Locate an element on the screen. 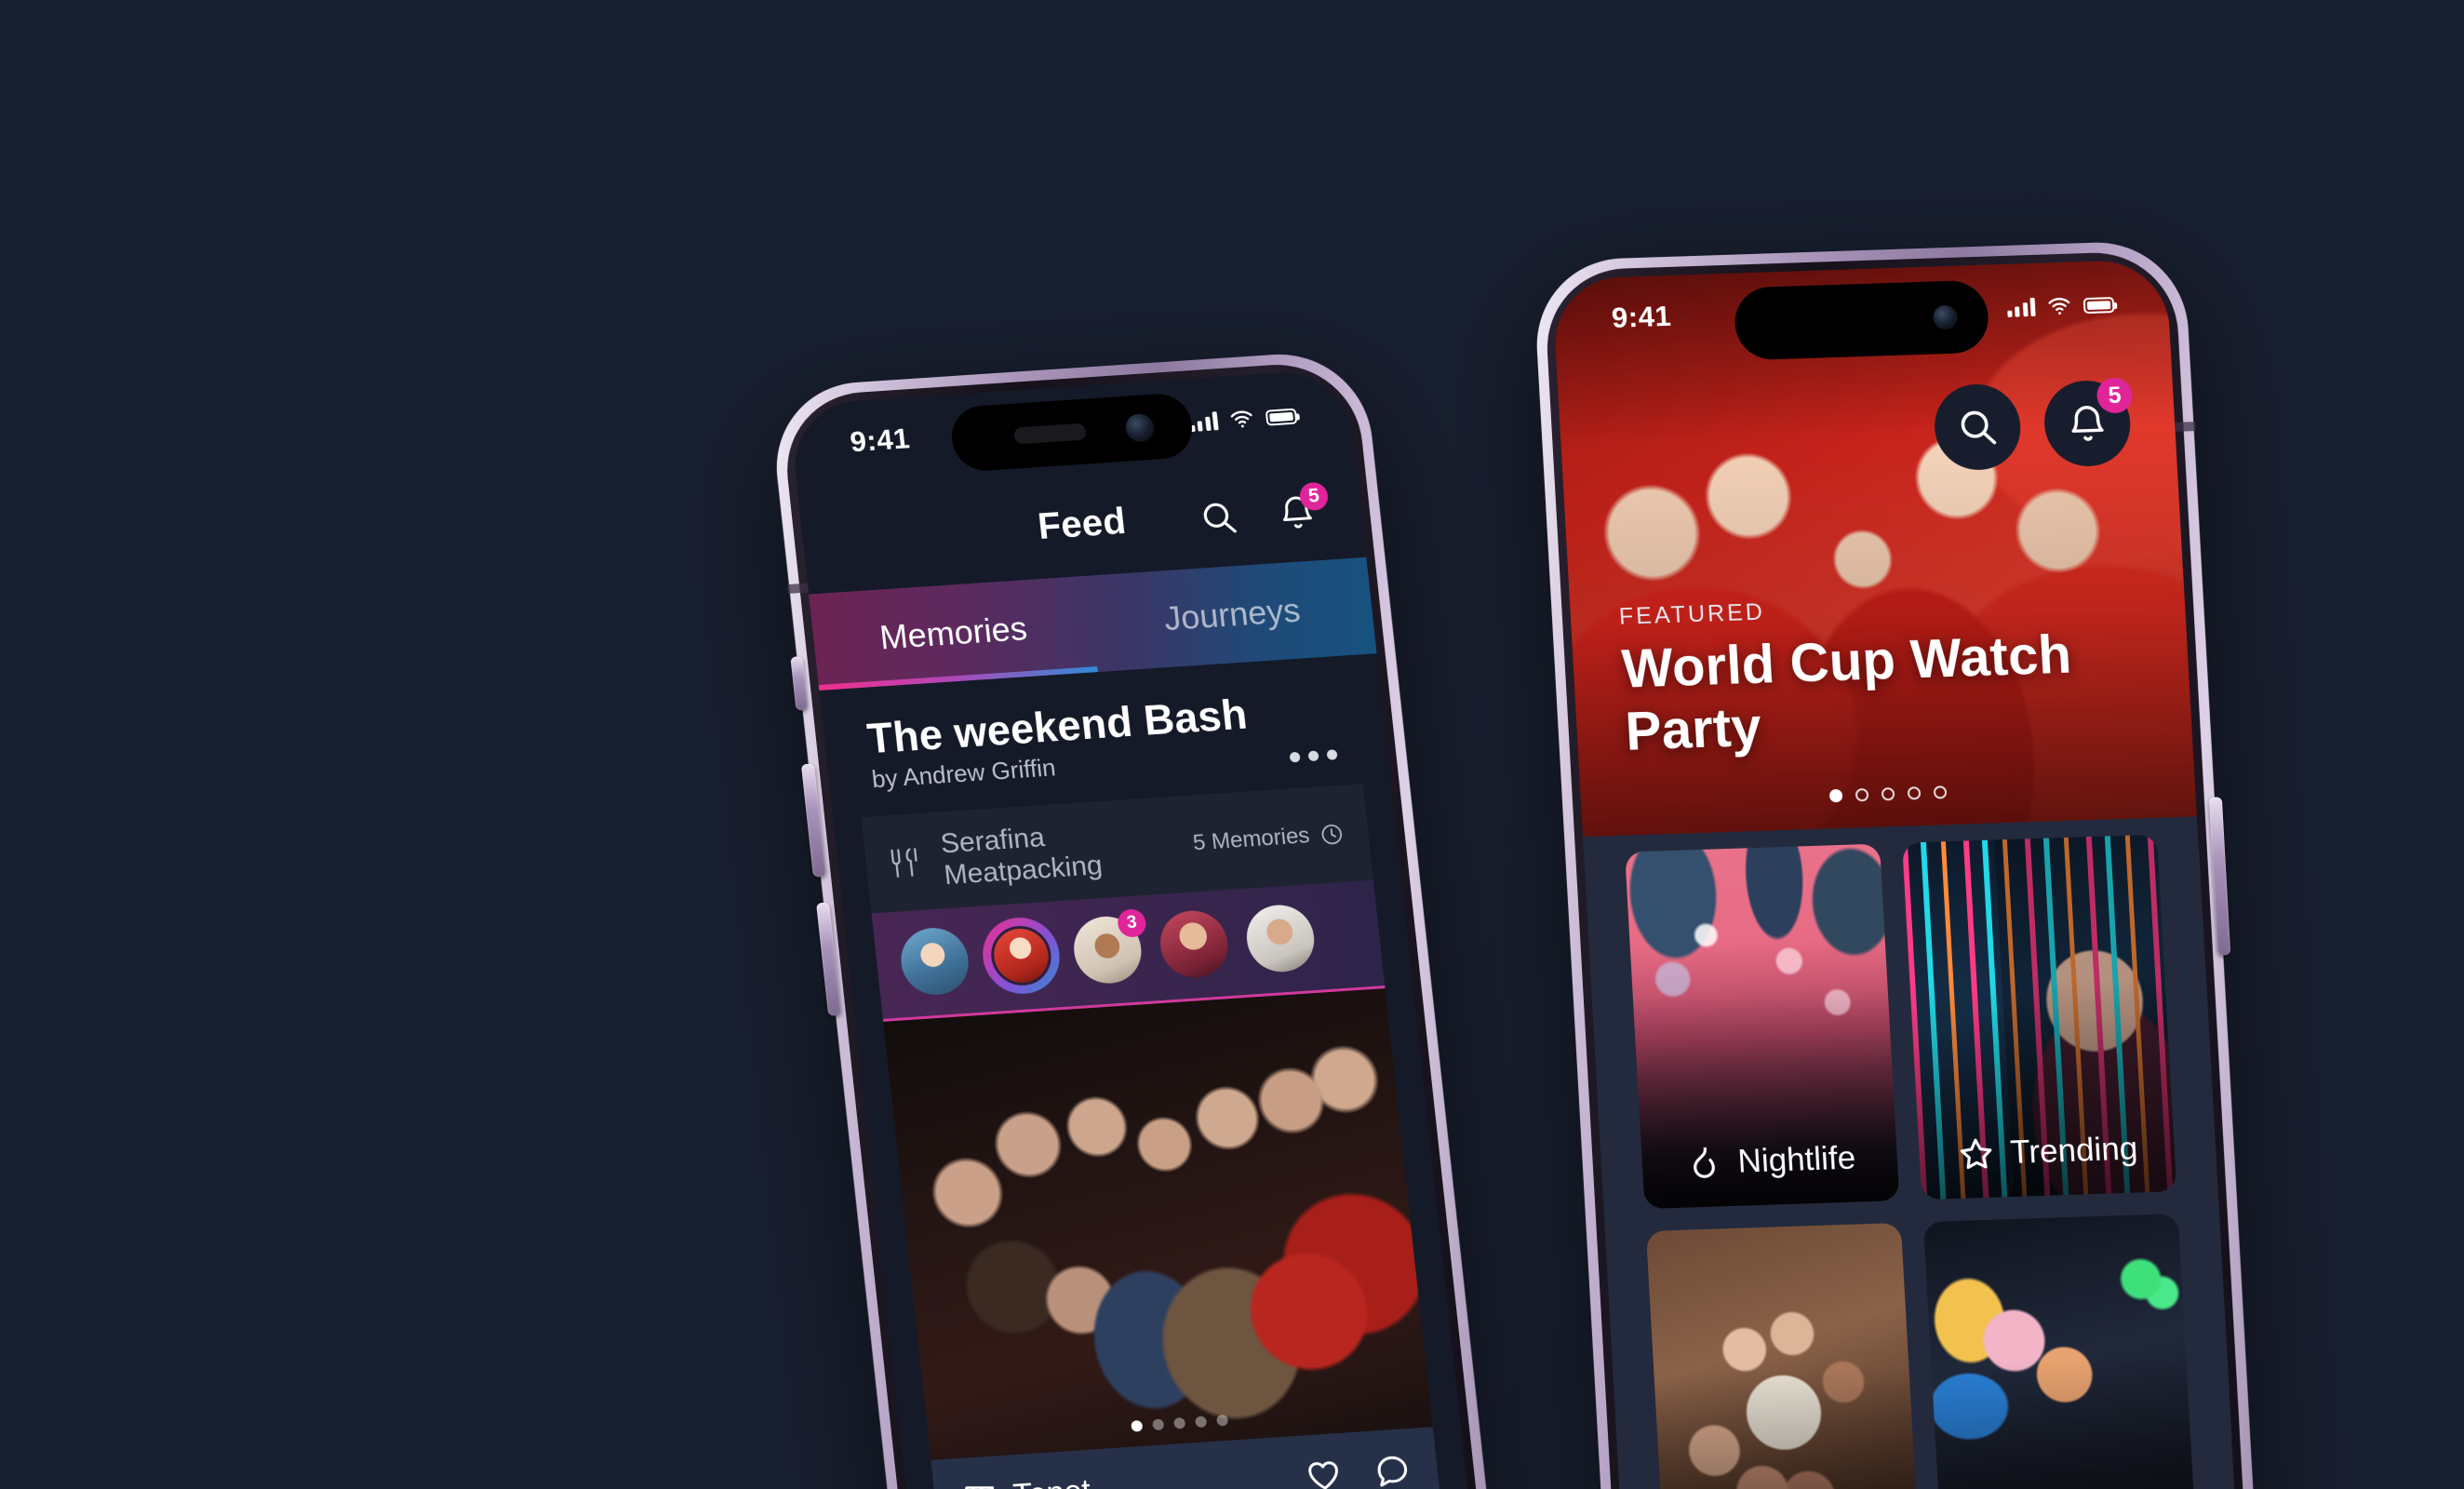  tile-label: Trending is located at coordinates (2074, 1150).